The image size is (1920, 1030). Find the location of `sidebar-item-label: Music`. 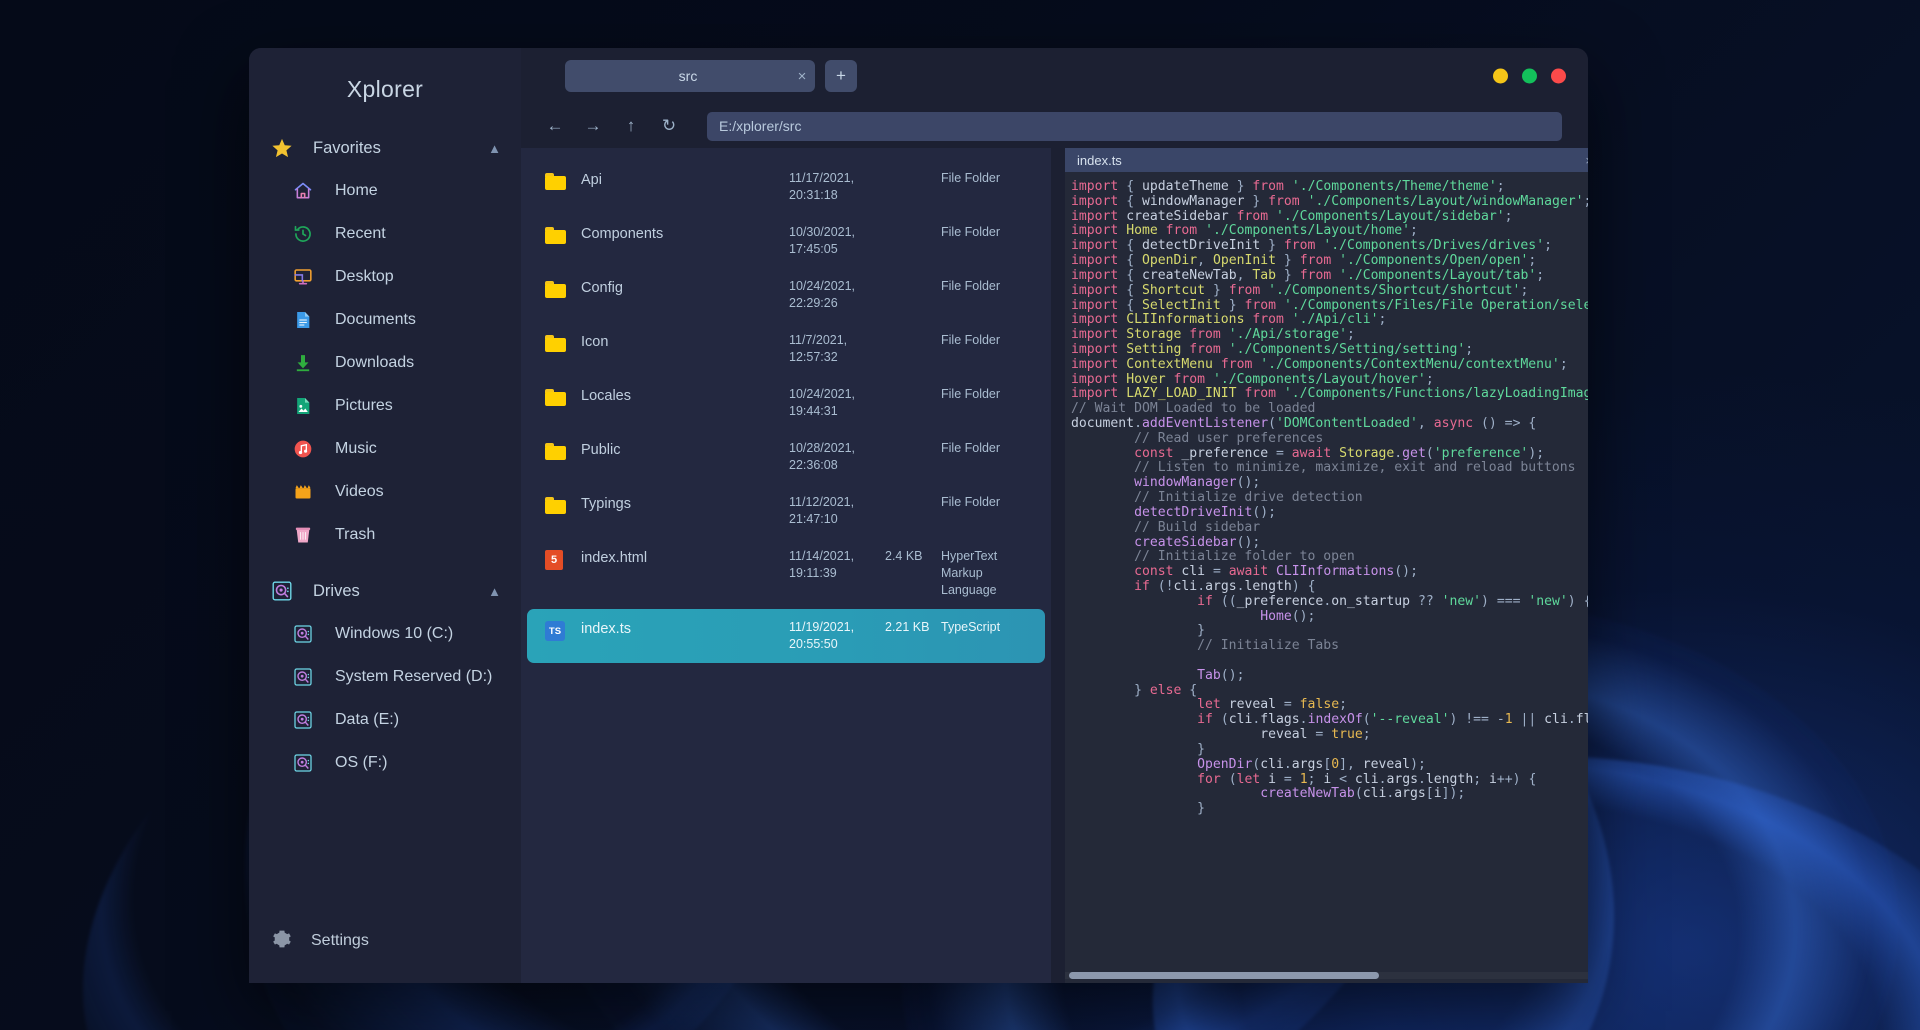

sidebar-item-label: Music is located at coordinates (356, 448).